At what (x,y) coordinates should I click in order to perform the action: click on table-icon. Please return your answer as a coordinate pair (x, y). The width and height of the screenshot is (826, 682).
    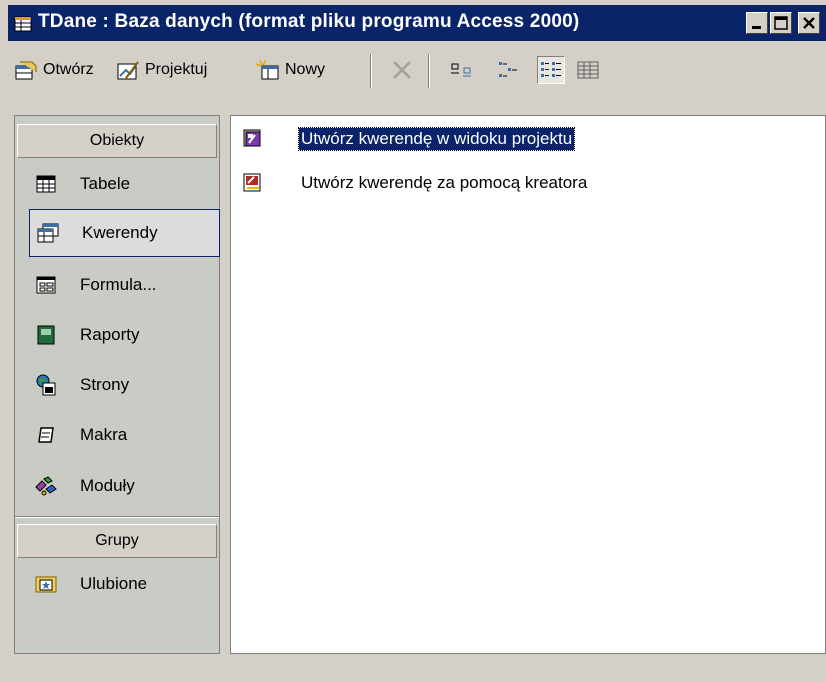
    Looking at the image, I should click on (46, 184).